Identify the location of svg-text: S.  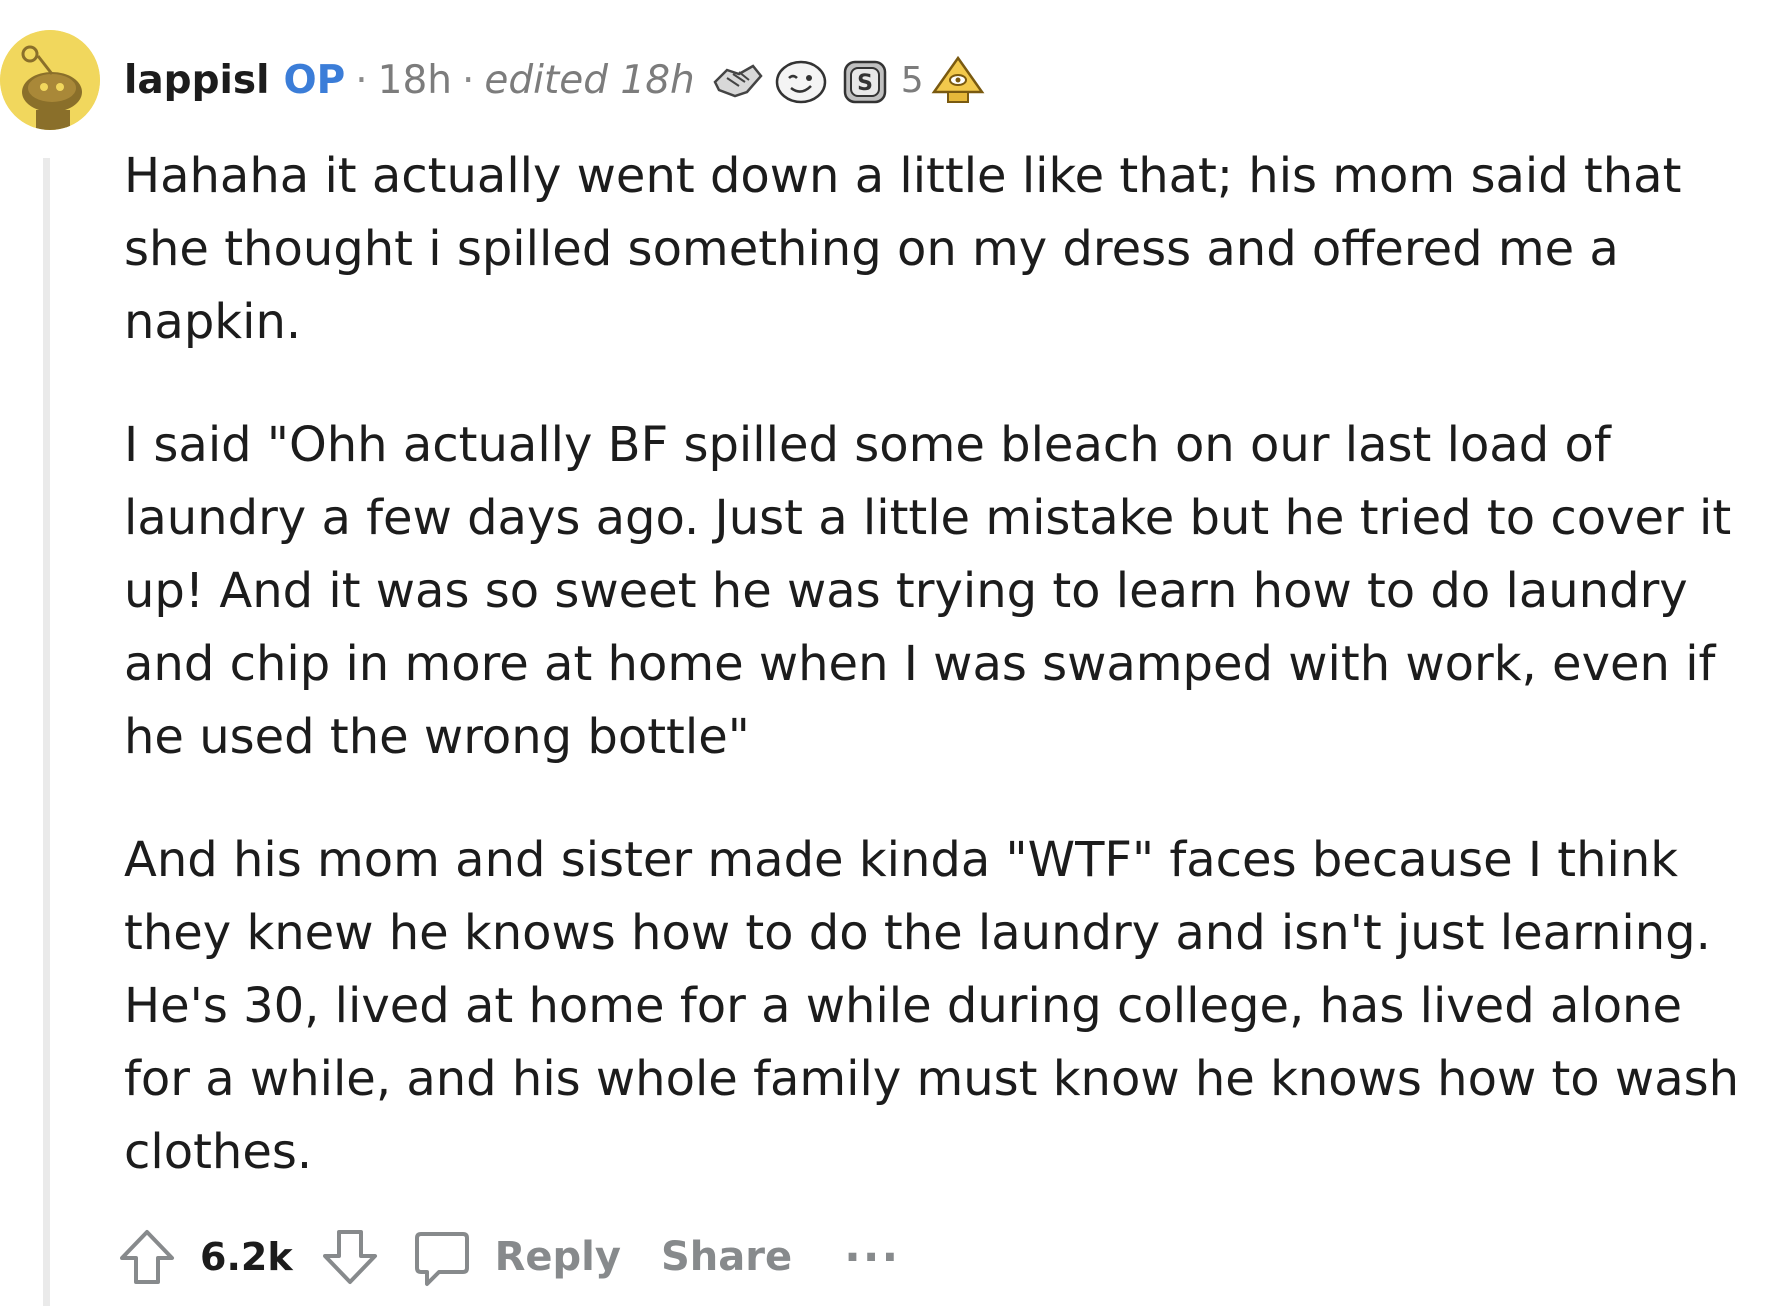
(865, 83).